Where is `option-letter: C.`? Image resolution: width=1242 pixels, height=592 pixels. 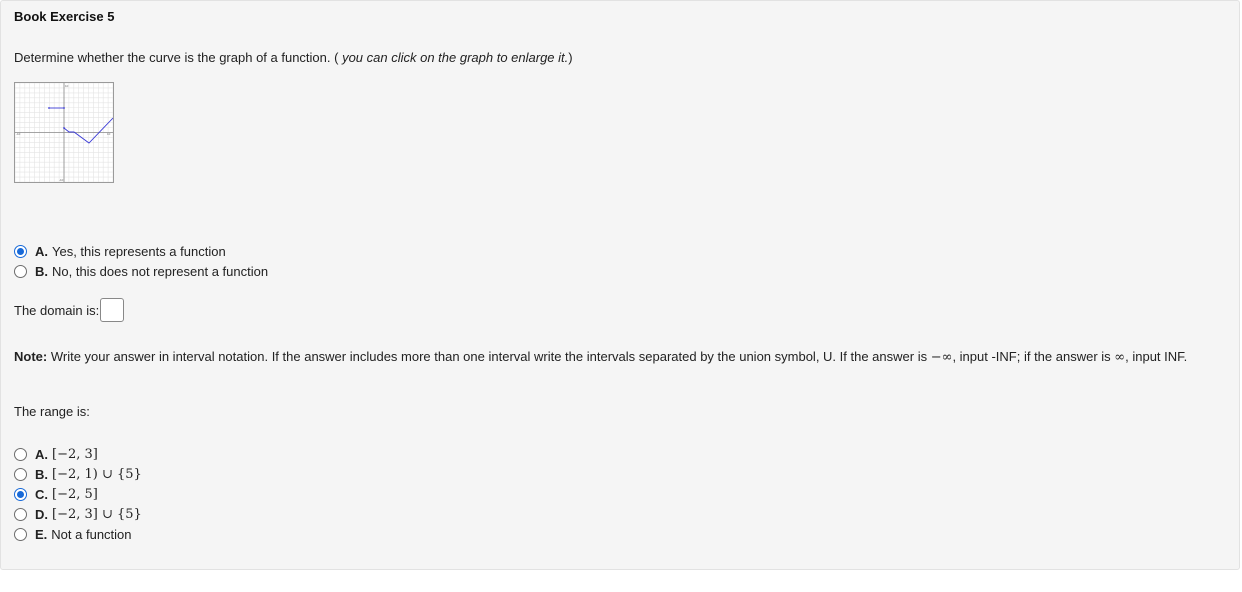 option-letter: C. is located at coordinates (41, 494).